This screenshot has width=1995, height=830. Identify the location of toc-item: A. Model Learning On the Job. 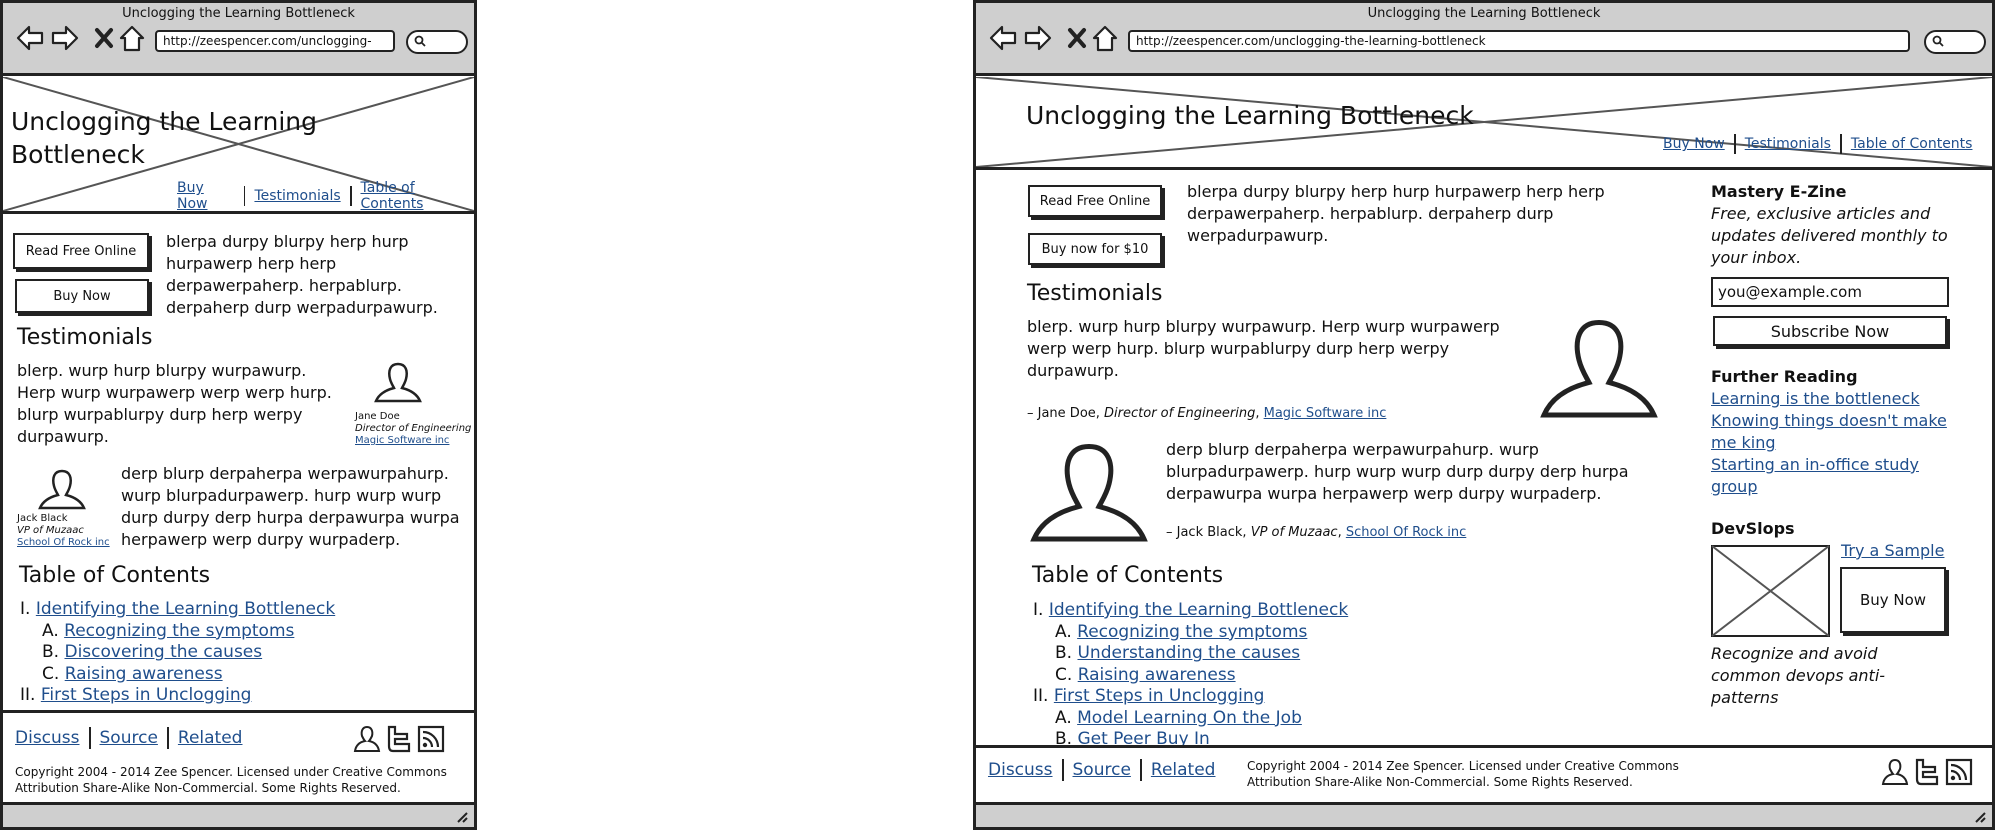
(1178, 717).